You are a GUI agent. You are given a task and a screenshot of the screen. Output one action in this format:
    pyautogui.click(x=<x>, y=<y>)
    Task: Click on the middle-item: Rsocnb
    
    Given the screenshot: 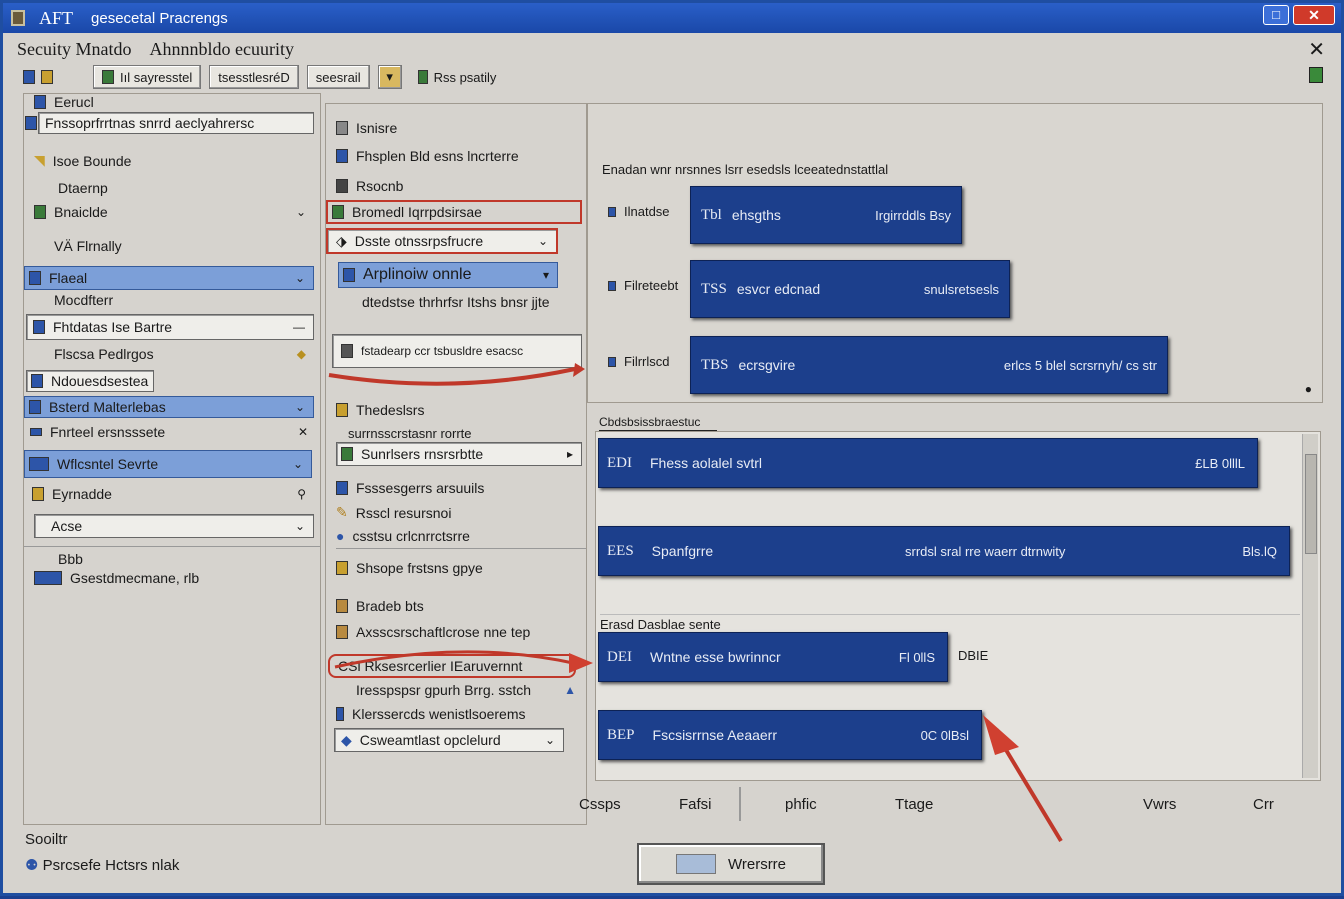 What is the action you would take?
    pyautogui.click(x=369, y=186)
    